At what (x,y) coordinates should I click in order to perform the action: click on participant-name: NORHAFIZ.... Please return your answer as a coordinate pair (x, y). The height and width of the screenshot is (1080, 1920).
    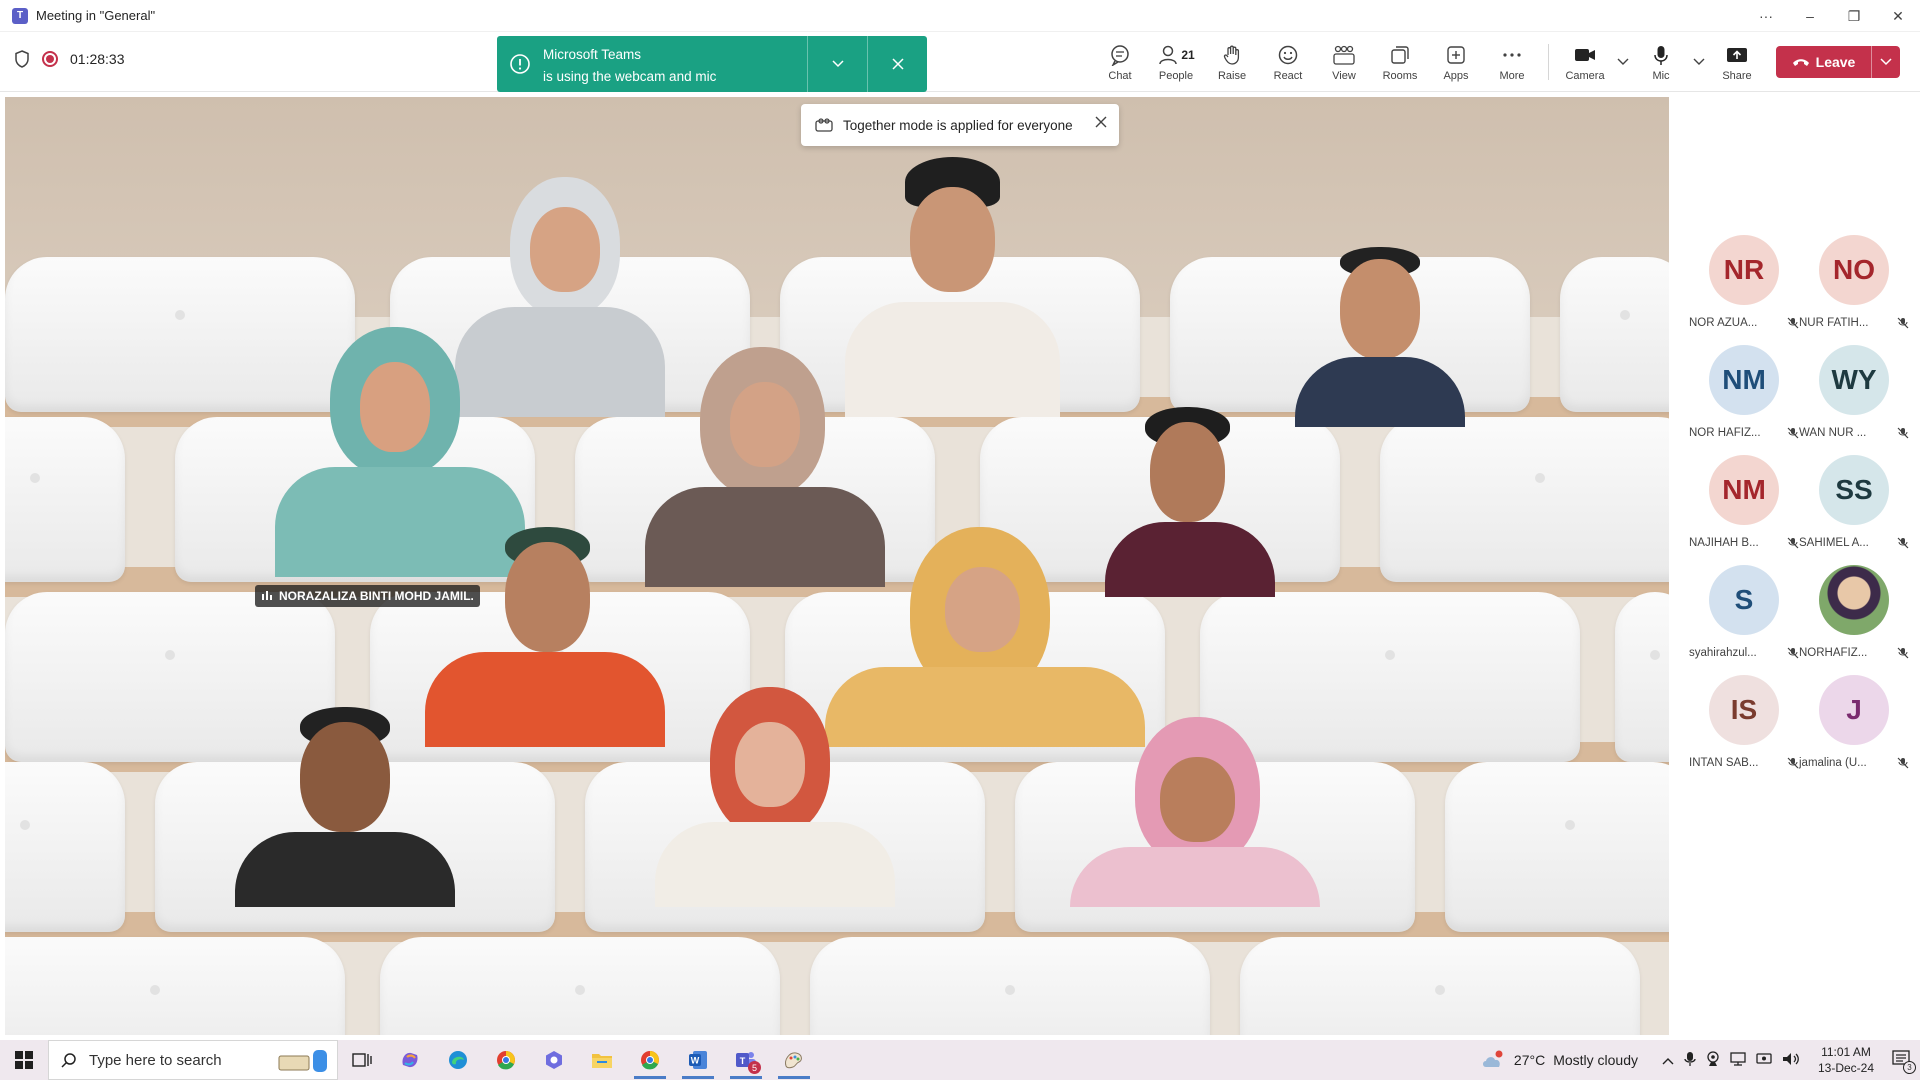
    Looking at the image, I should click on (1833, 653).